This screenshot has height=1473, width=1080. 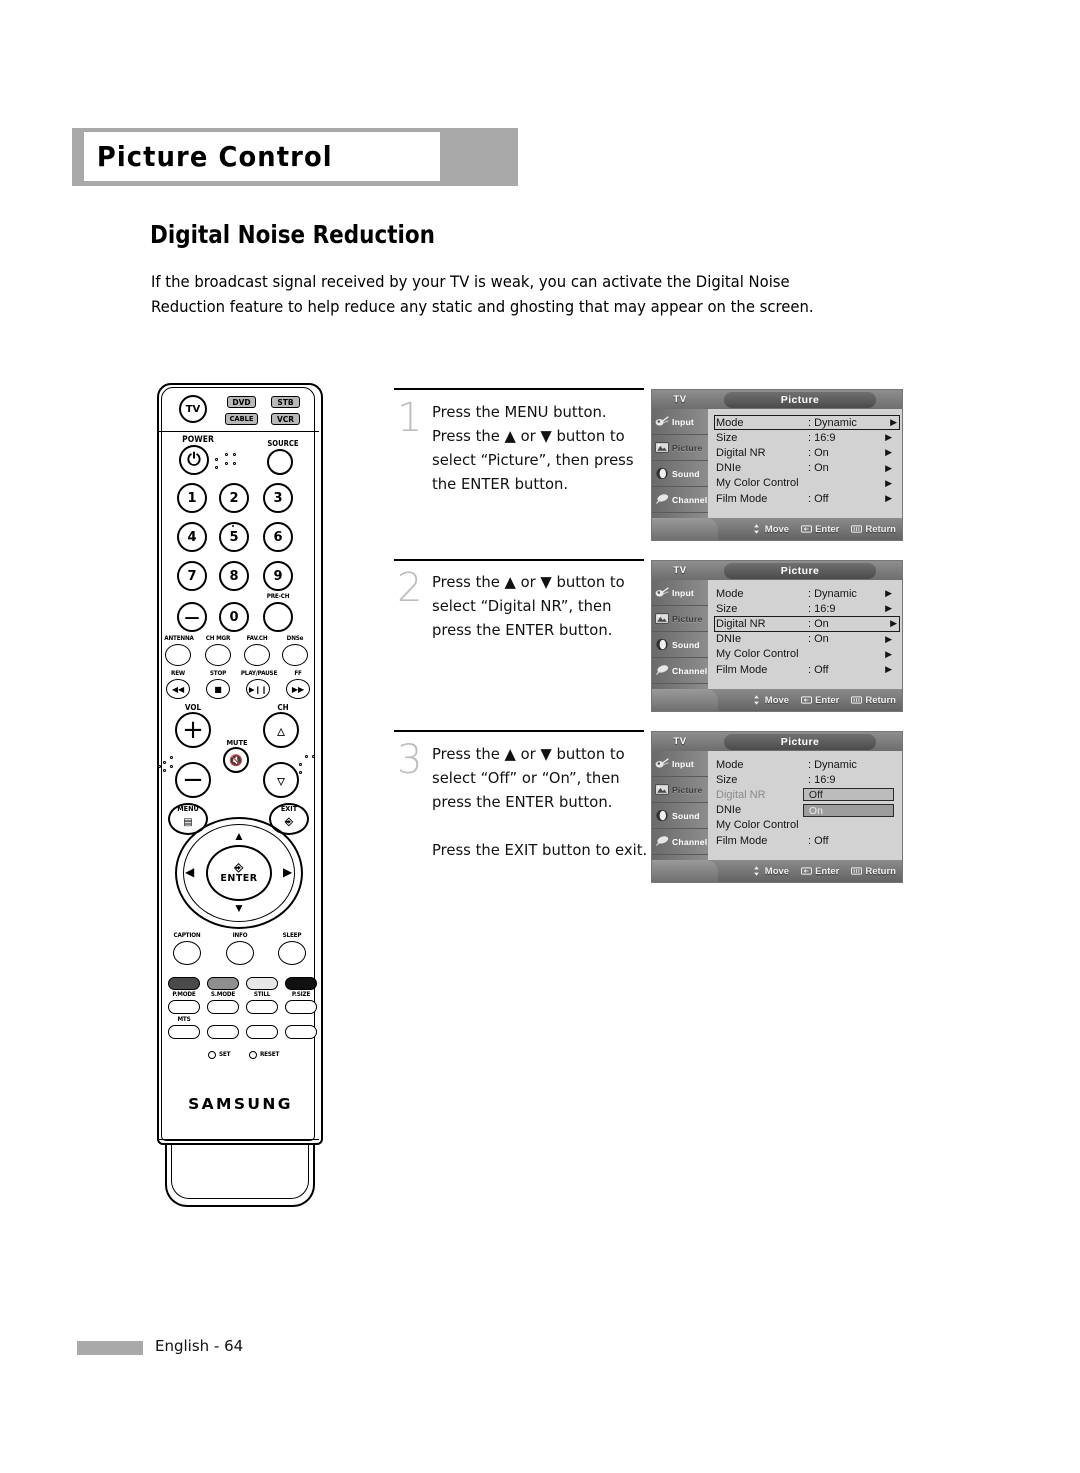 What do you see at coordinates (262, 1007) in the screenshot?
I see `remote-button-still` at bounding box center [262, 1007].